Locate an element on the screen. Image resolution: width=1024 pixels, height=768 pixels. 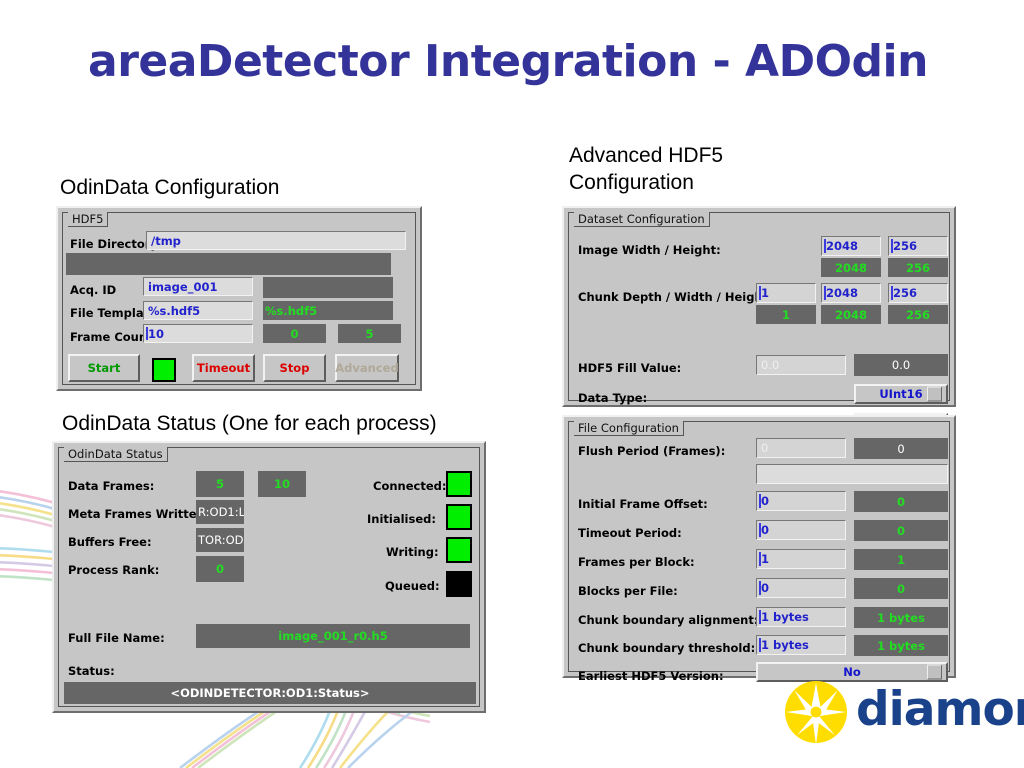
odindata-status-group-title: OdinData Status is located at coordinates (116, 454).